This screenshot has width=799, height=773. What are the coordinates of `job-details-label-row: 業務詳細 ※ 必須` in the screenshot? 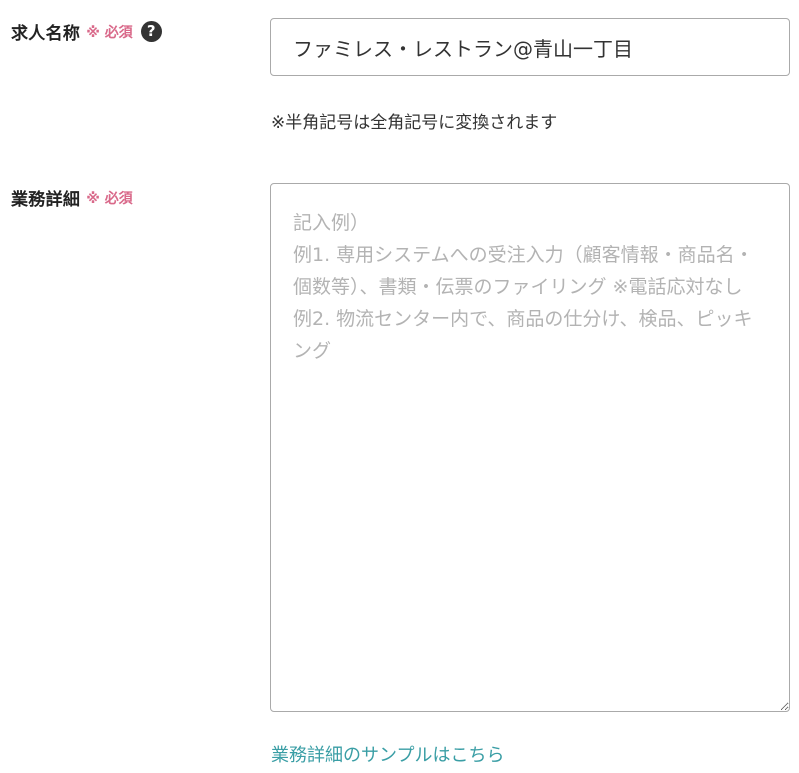 It's located at (72, 197).